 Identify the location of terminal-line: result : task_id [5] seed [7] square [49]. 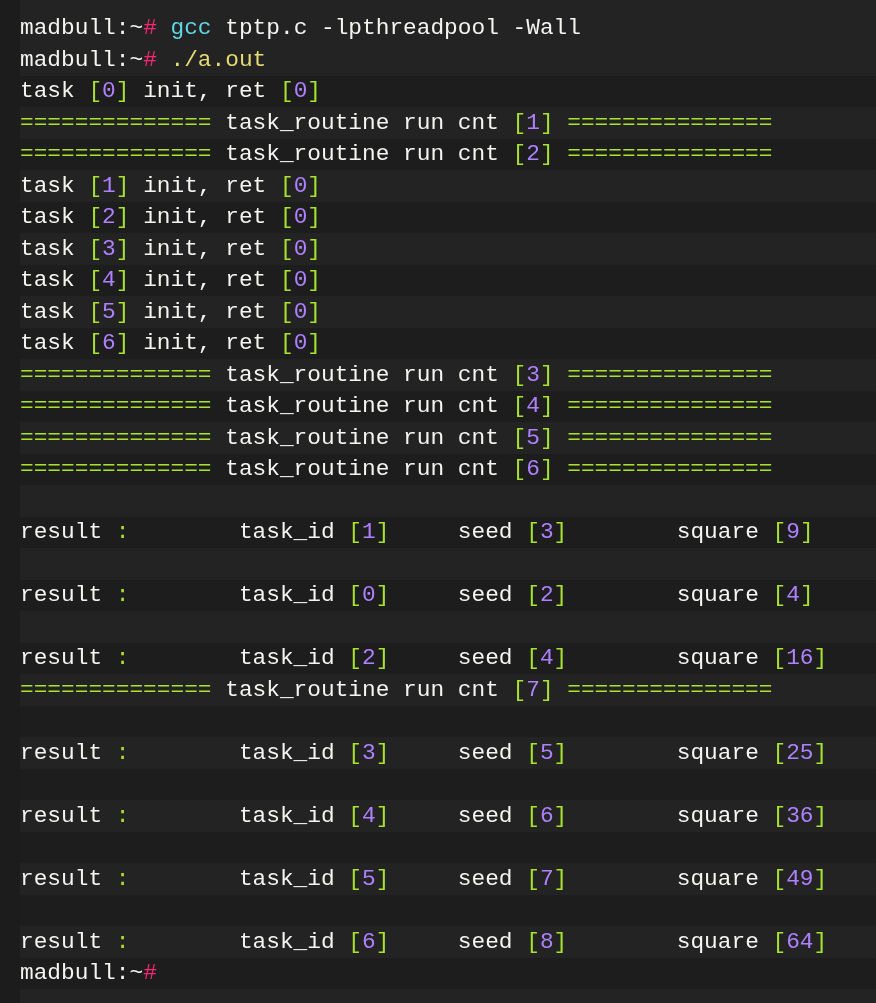
(424, 879).